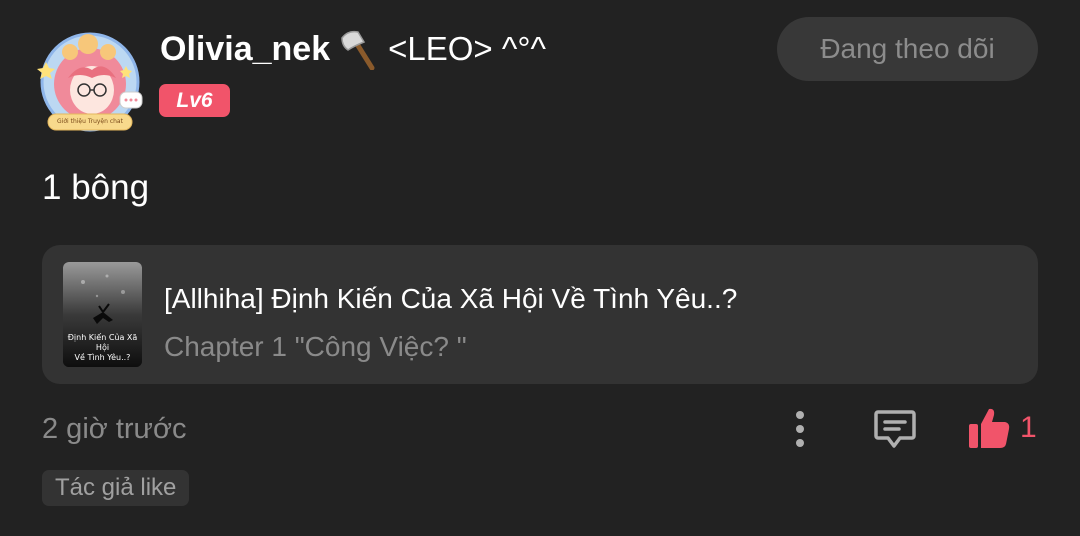 The image size is (1080, 536). Describe the element at coordinates (116, 488) in the screenshot. I see `author-liked-tag: Tác giả like` at that location.